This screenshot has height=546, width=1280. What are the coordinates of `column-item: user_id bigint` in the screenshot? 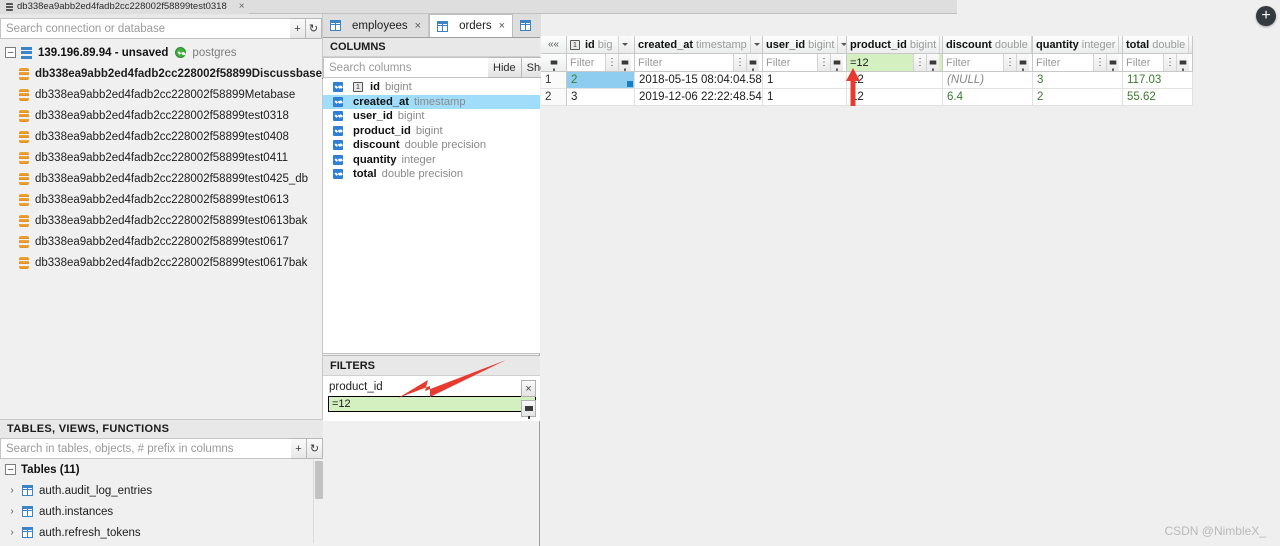 It's located at (431, 116).